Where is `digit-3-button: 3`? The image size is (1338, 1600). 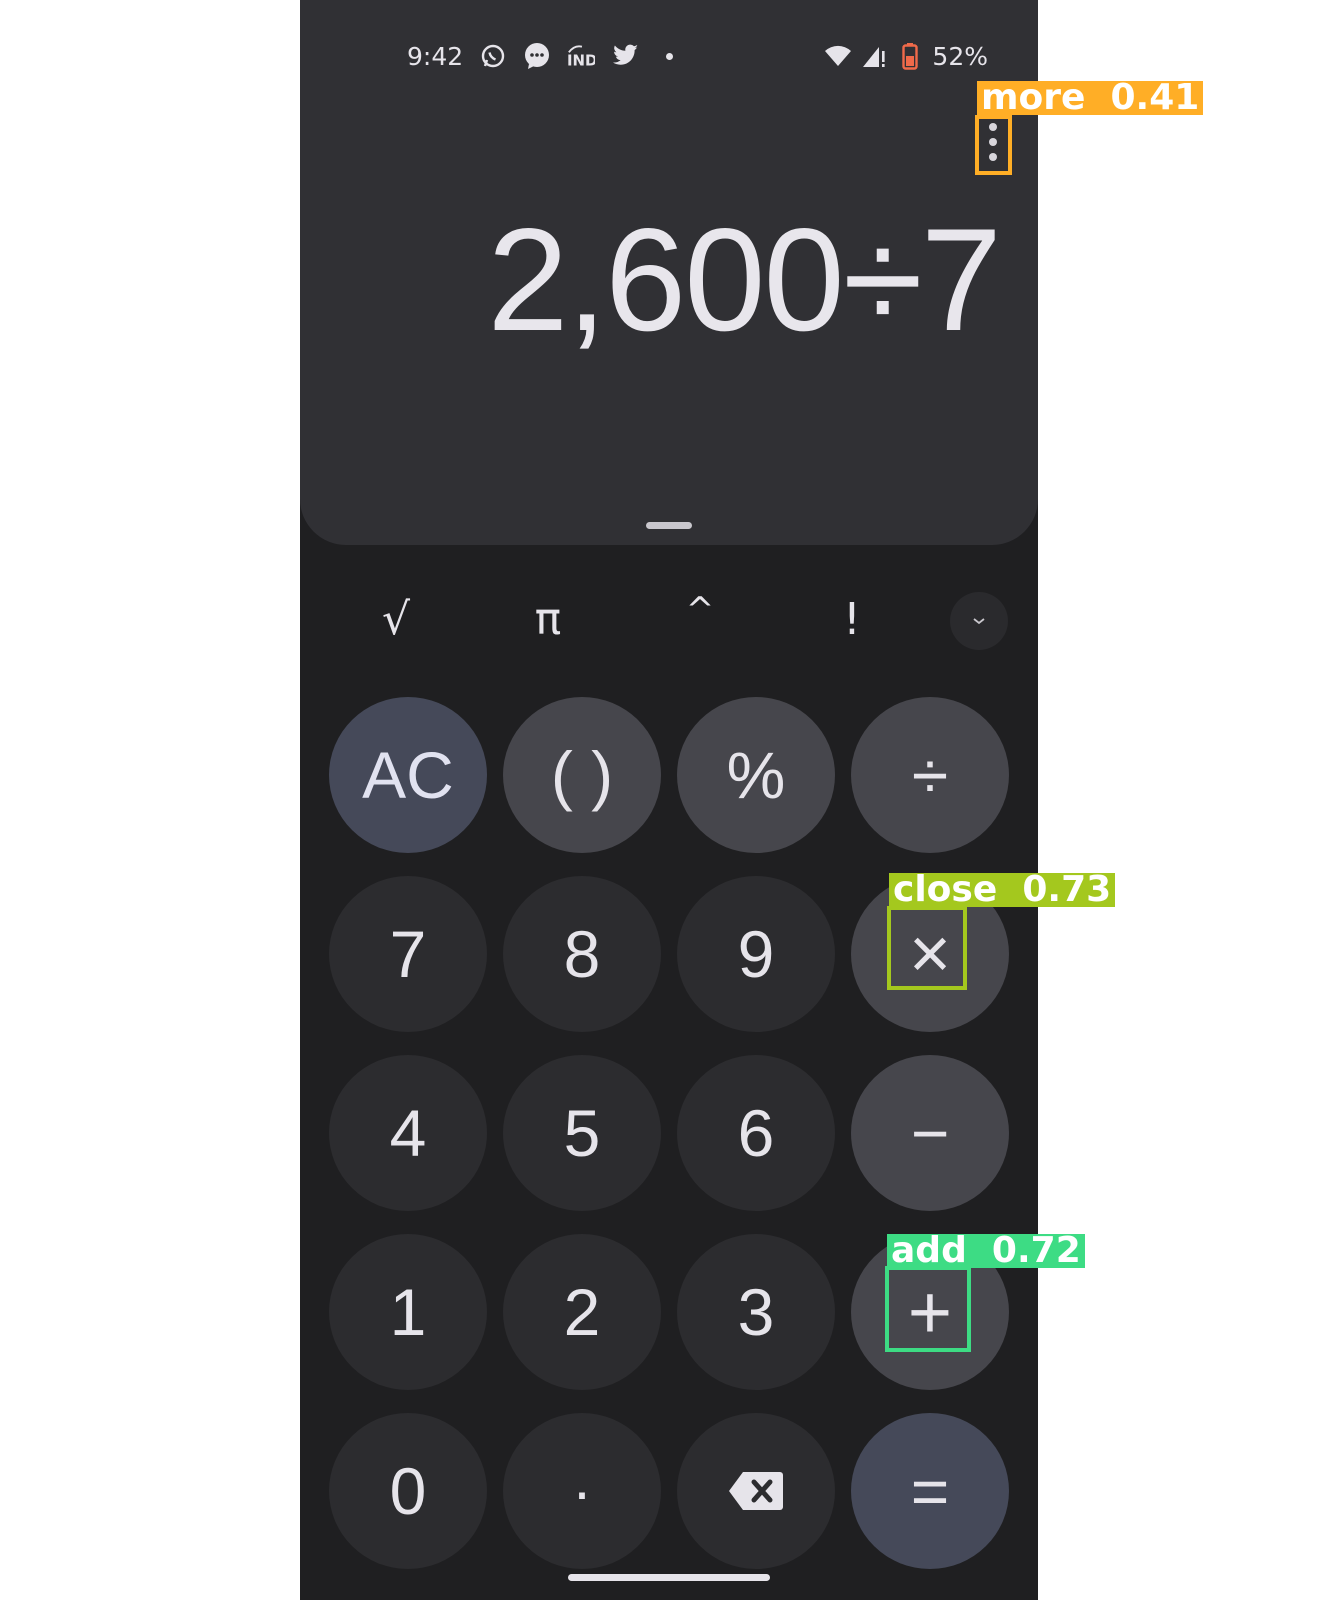
digit-3-button: 3 is located at coordinates (756, 1312).